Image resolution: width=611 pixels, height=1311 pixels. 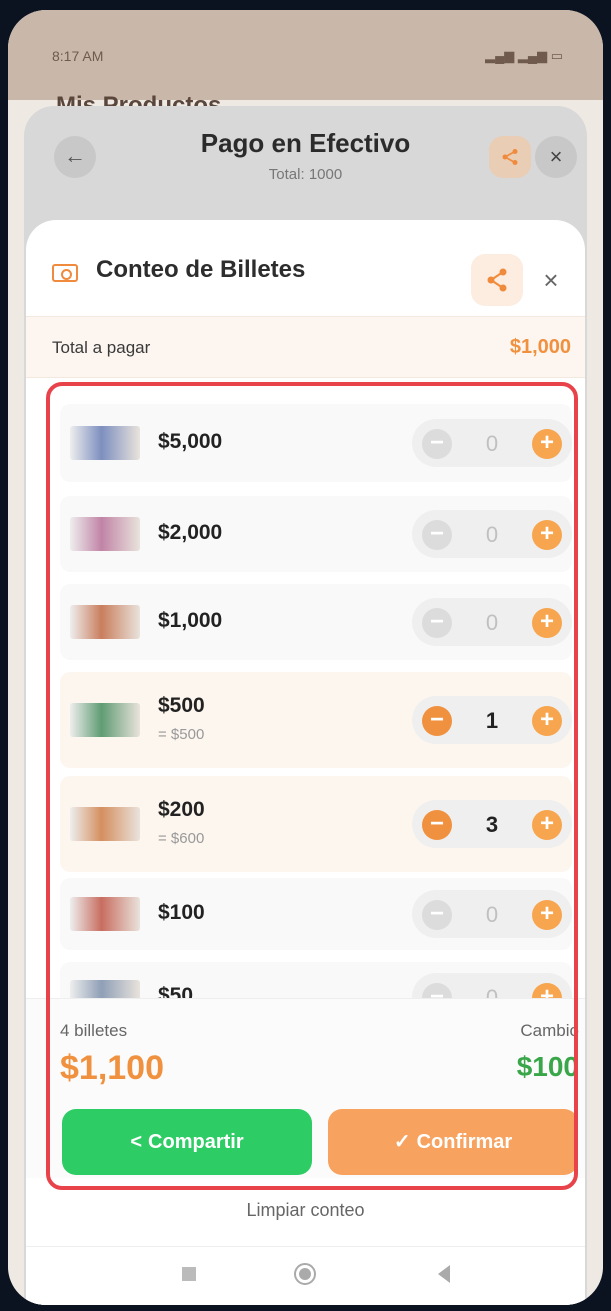 What do you see at coordinates (551, 280) in the screenshot?
I see `close-button: ×` at bounding box center [551, 280].